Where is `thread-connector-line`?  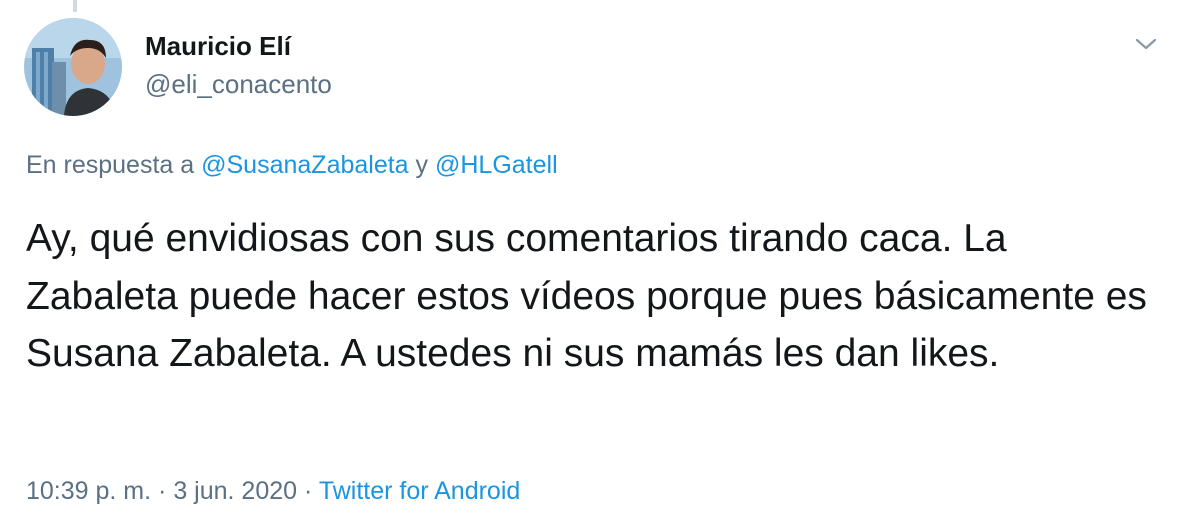
thread-connector-line is located at coordinates (75, 6).